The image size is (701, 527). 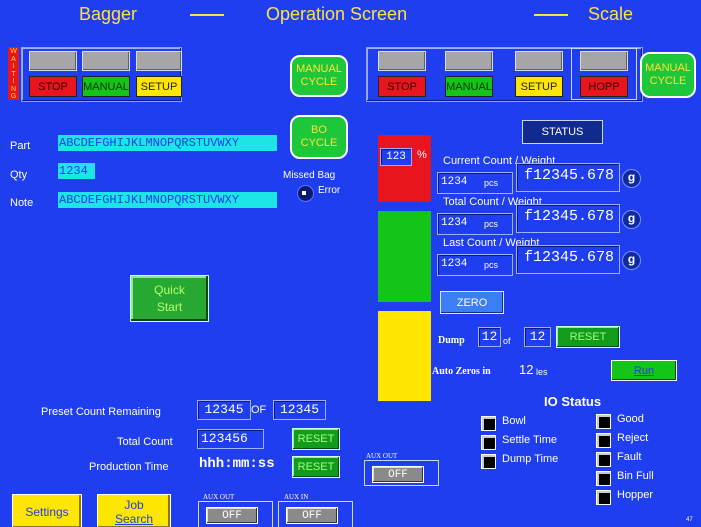 What do you see at coordinates (539, 86) in the screenshot?
I see `scale-setup-button: SETUP` at bounding box center [539, 86].